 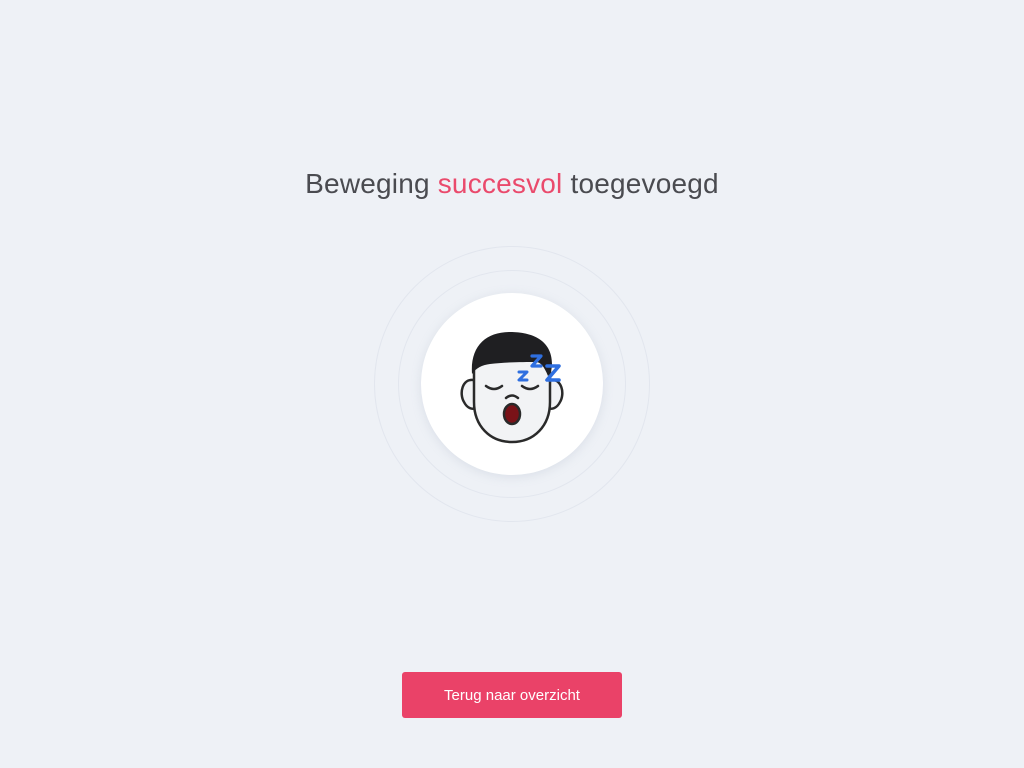 I want to click on page-title: Beweging succesvol toegevoegd, so click(x=512, y=184).